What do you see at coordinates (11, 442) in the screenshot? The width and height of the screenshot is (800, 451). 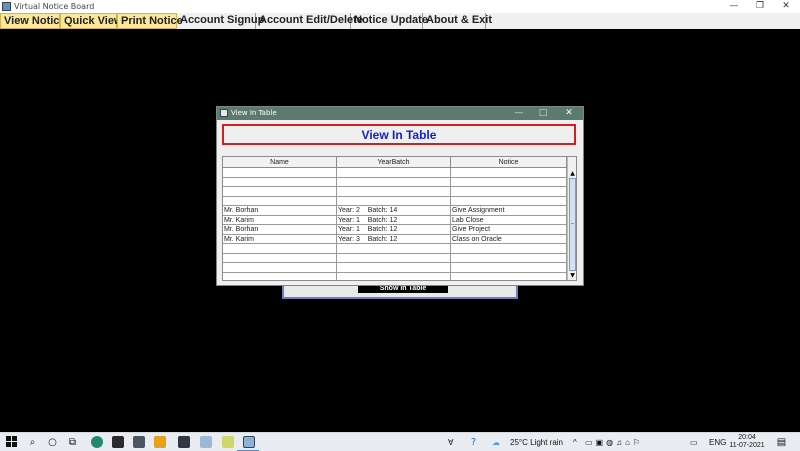 I see `windows-start-icon` at bounding box center [11, 442].